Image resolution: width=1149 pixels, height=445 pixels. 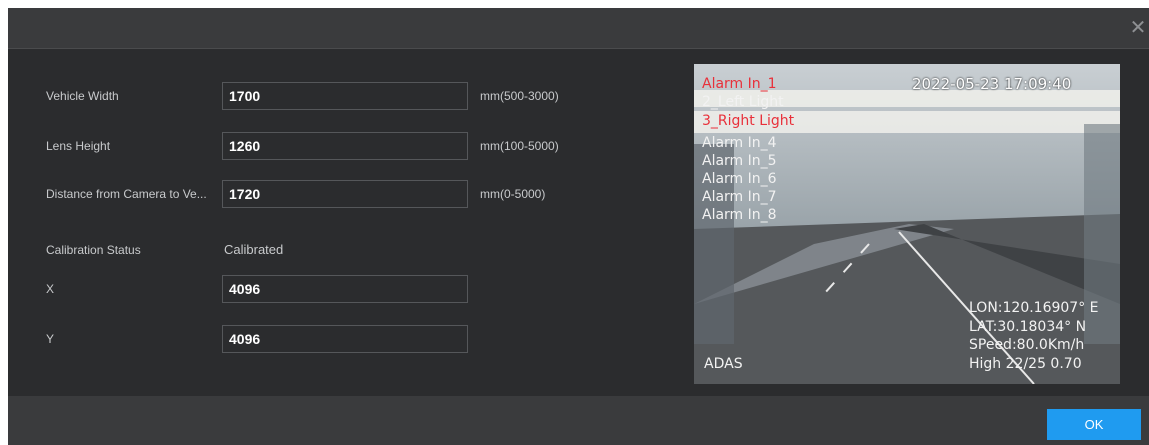 I want to click on vehicle-width-input, so click(x=345, y=96).